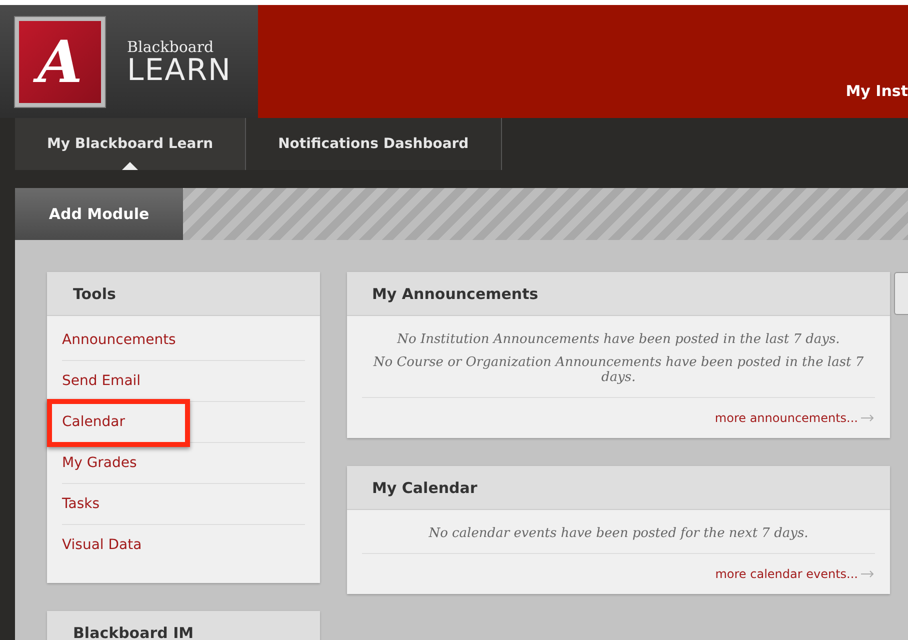 The image size is (908, 640). I want to click on tool-link: Visual Data, so click(183, 545).